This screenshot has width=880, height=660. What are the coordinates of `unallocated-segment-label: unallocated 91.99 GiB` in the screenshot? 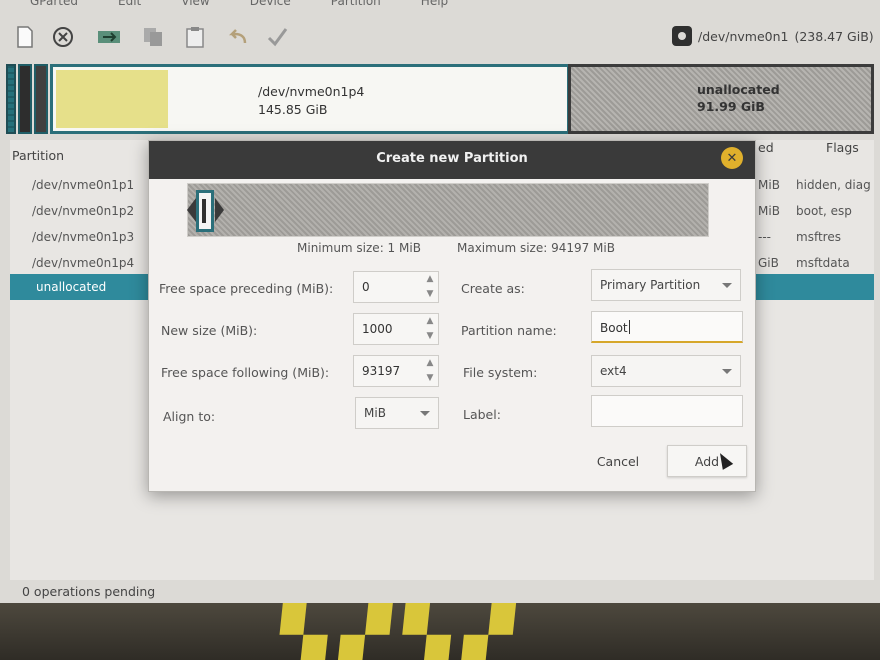 It's located at (738, 98).